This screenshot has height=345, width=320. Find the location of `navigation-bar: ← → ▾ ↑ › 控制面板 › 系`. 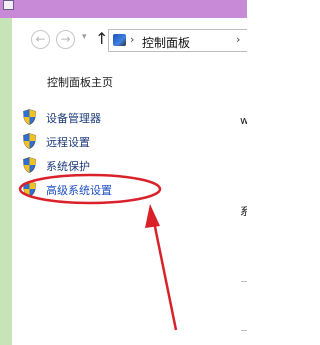

navigation-bar: ← → ▾ ↑ › 控制面板 › 系 is located at coordinates (129, 41).